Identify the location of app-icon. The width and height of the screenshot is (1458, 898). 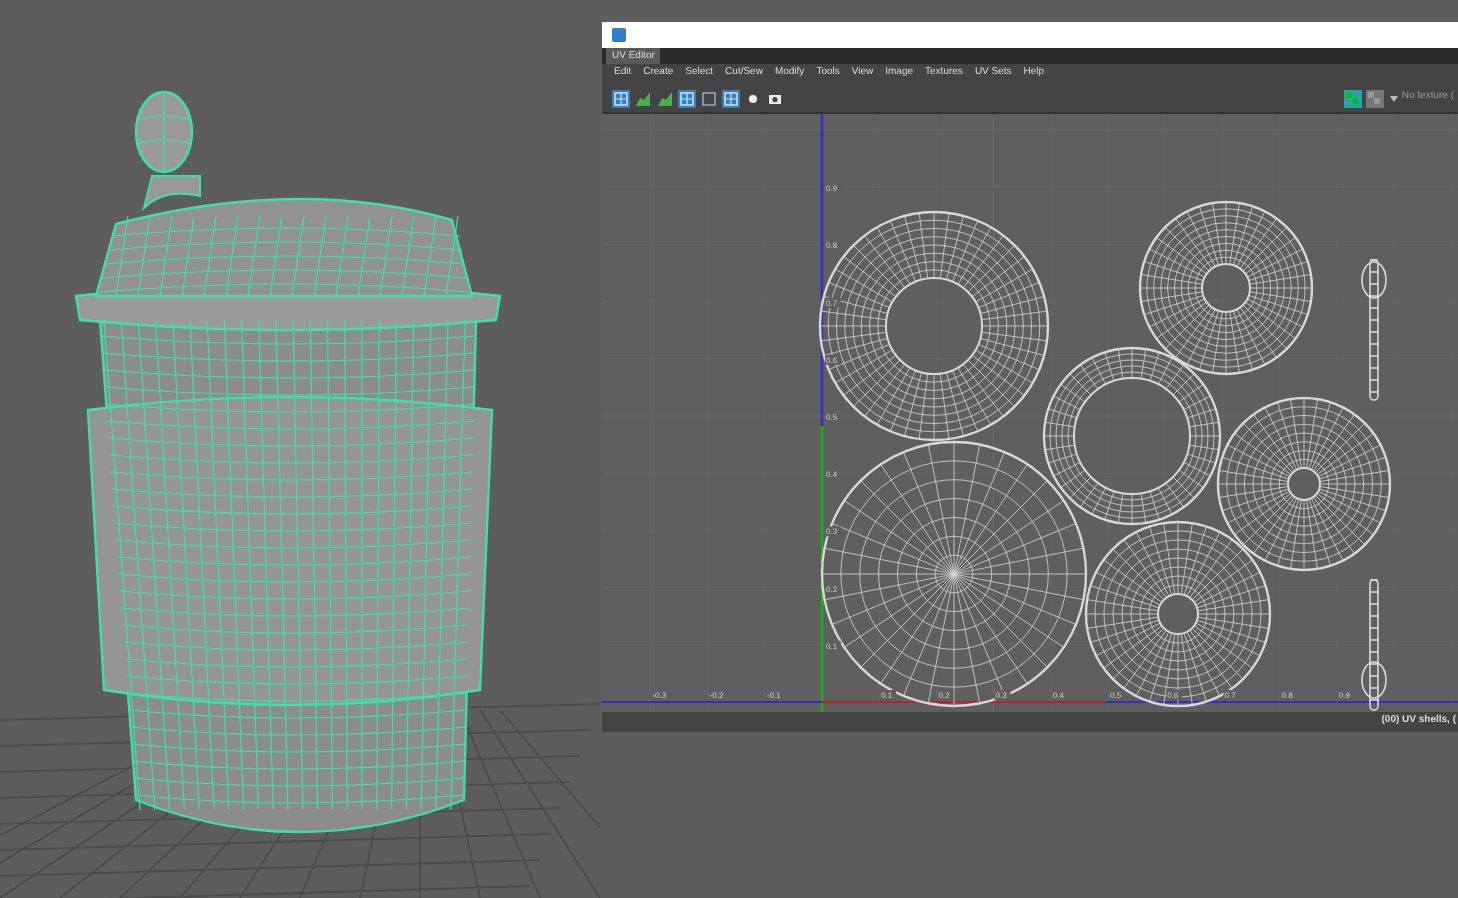
(619, 35).